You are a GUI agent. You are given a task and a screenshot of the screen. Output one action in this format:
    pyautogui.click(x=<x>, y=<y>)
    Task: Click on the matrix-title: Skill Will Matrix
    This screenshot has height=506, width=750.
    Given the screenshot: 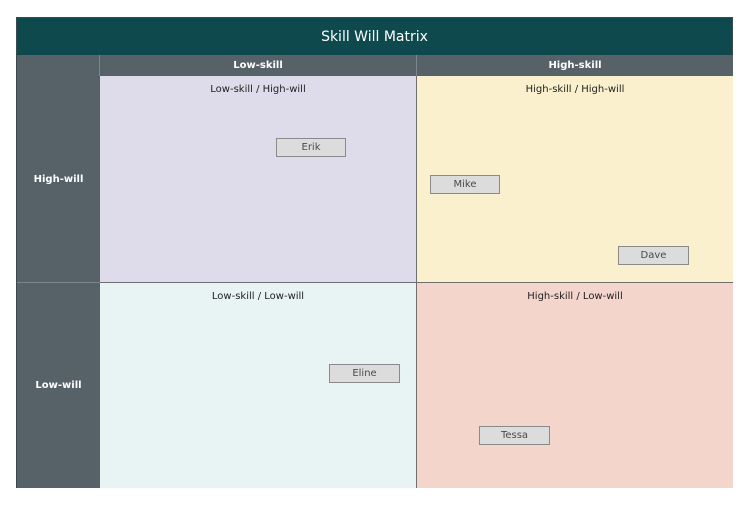 What is the action you would take?
    pyautogui.click(x=374, y=36)
    